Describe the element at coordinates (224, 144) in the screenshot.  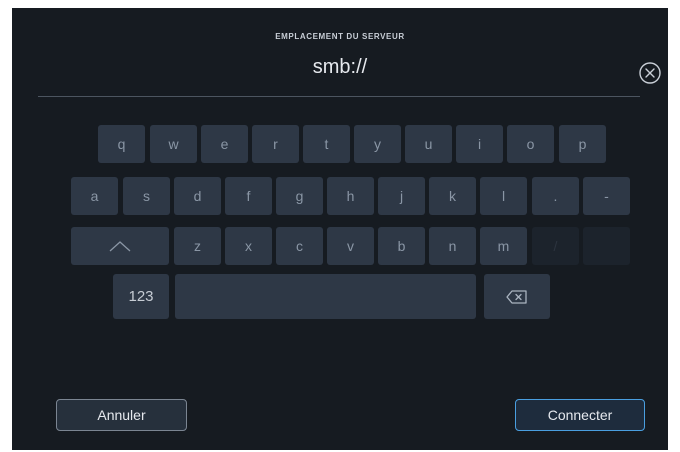
I see `key-e: e` at that location.